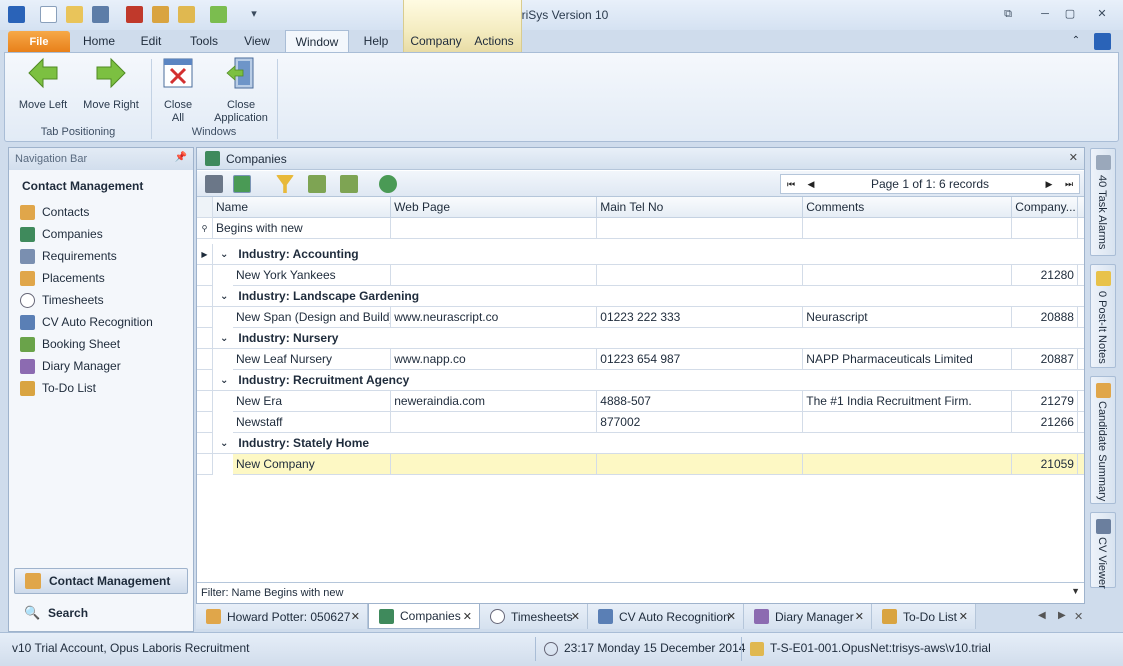 This screenshot has height=666, width=1123. What do you see at coordinates (1102, 14) in the screenshot?
I see `close-window-button: ✕` at bounding box center [1102, 14].